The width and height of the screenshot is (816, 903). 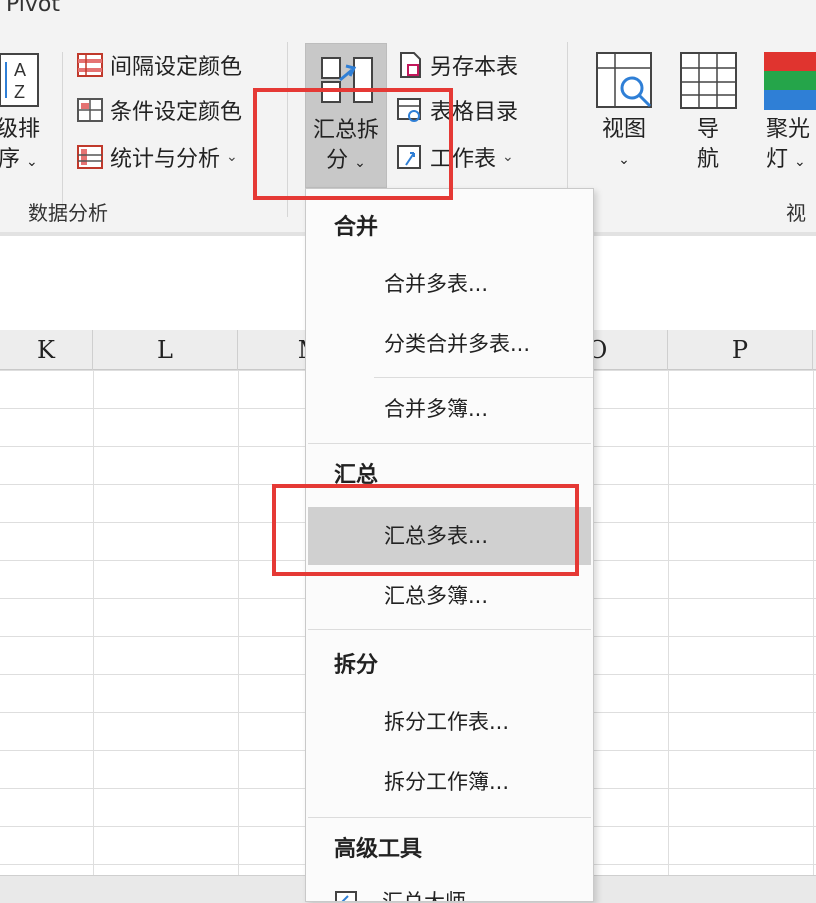 I want to click on summary-master-icon, so click(x=346, y=896).